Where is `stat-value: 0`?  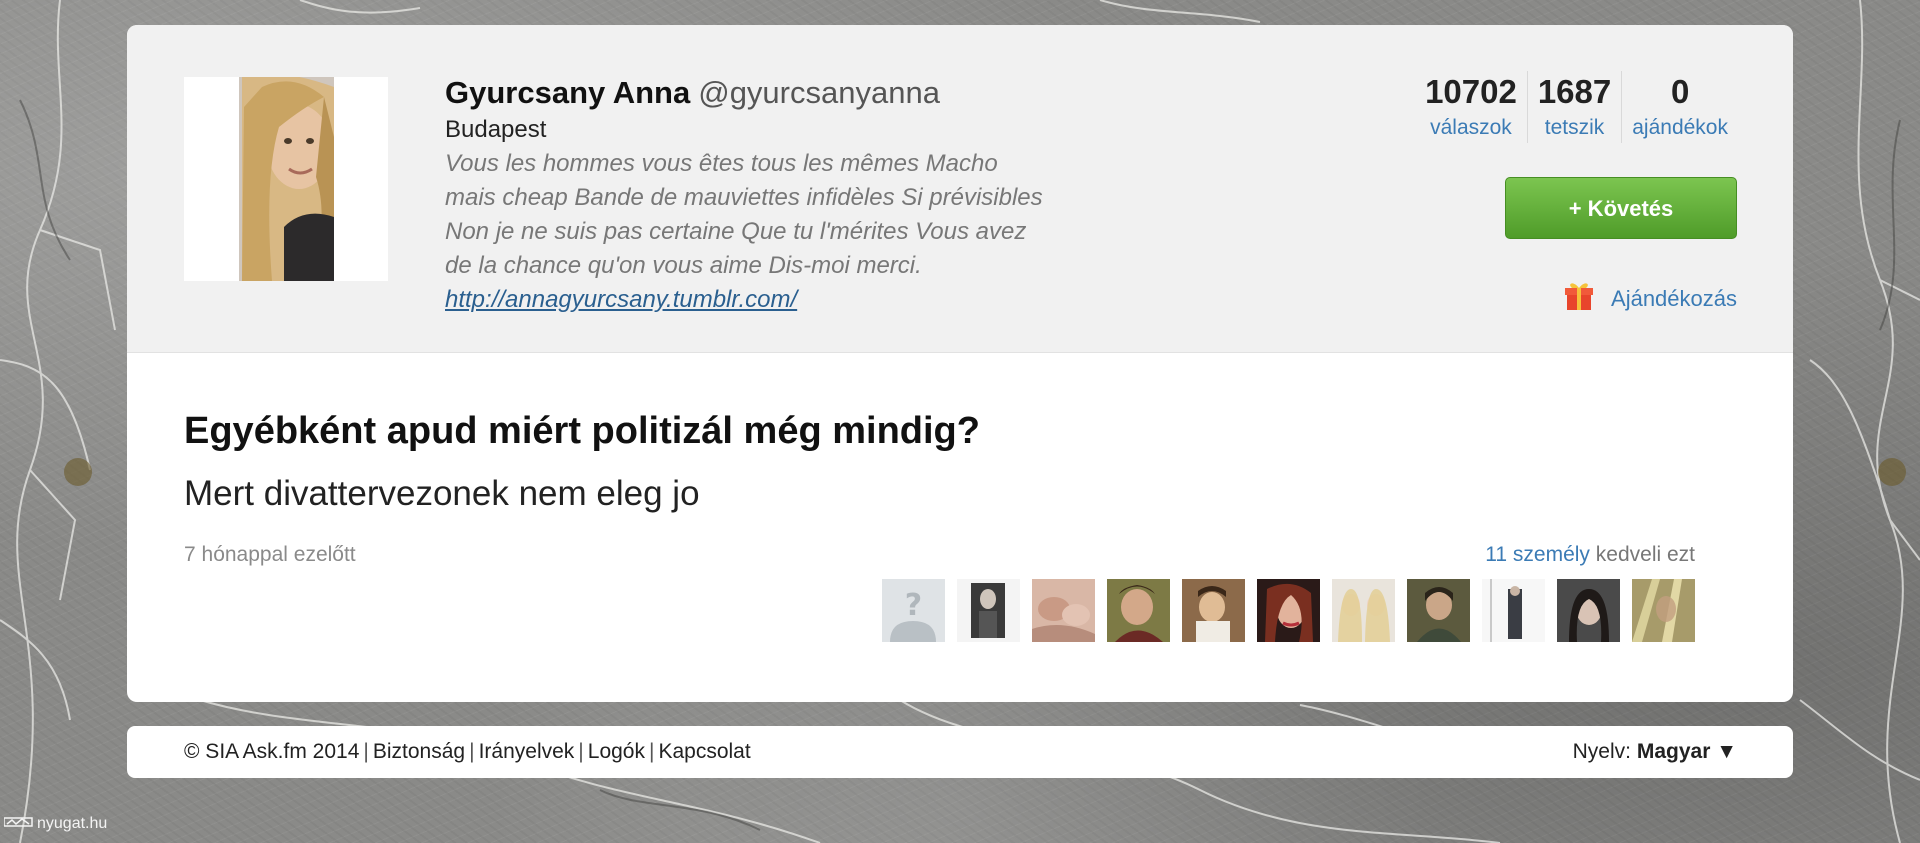
stat-value: 0 is located at coordinates (1680, 91).